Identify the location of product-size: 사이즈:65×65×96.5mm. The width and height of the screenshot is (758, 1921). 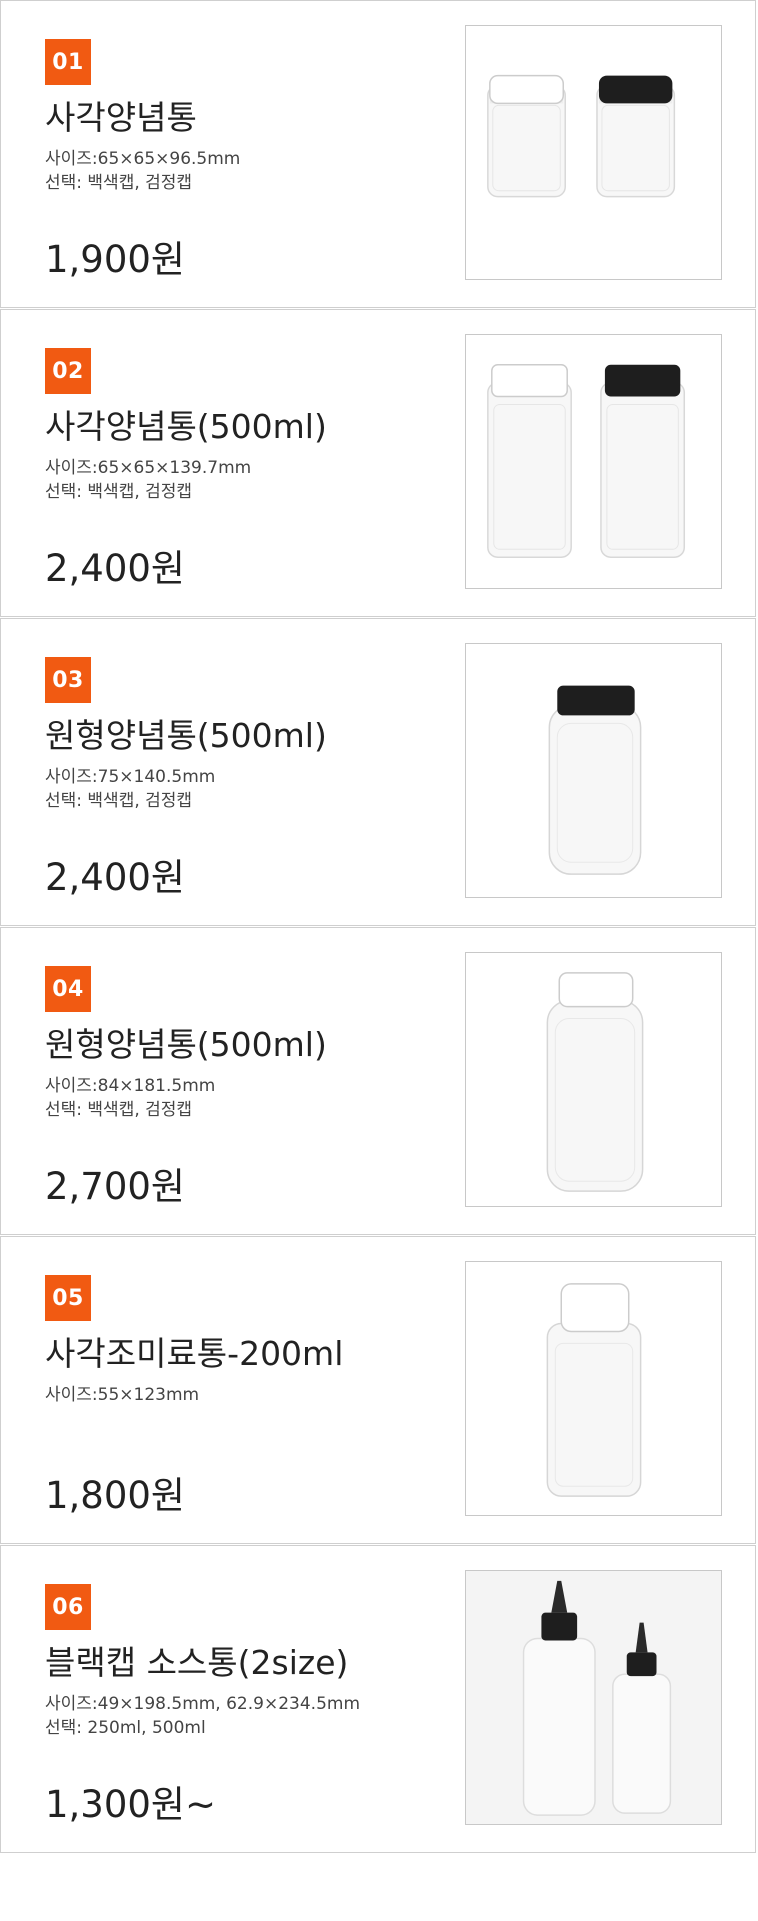
(143, 159).